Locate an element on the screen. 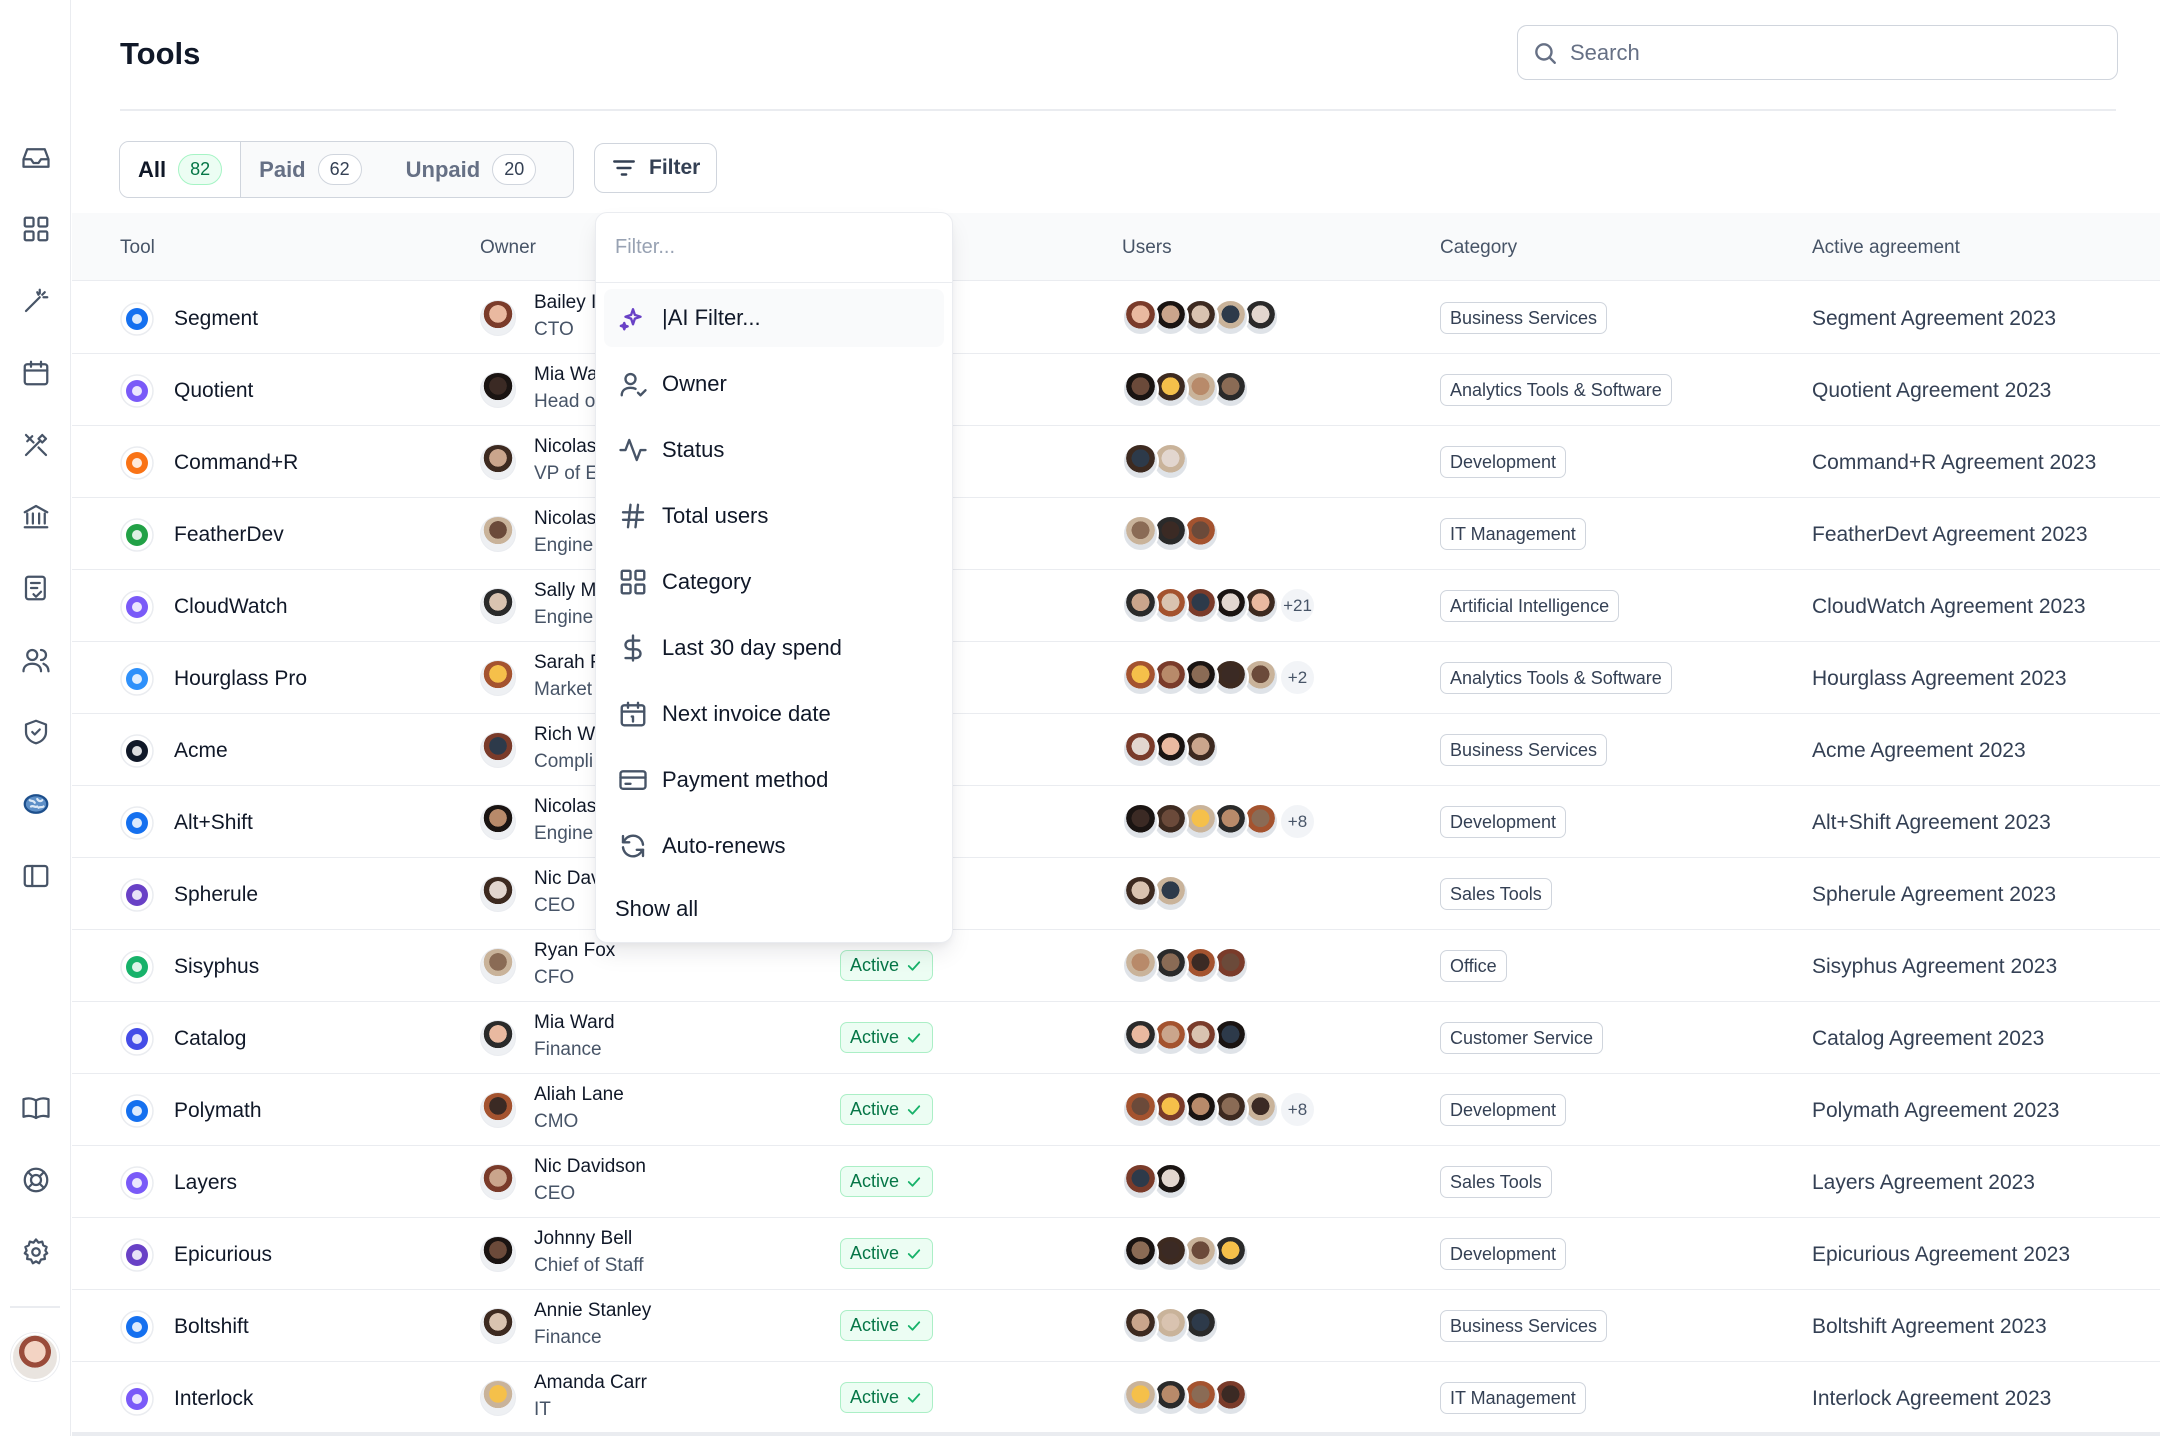  calendar-icon is located at coordinates (36, 373).